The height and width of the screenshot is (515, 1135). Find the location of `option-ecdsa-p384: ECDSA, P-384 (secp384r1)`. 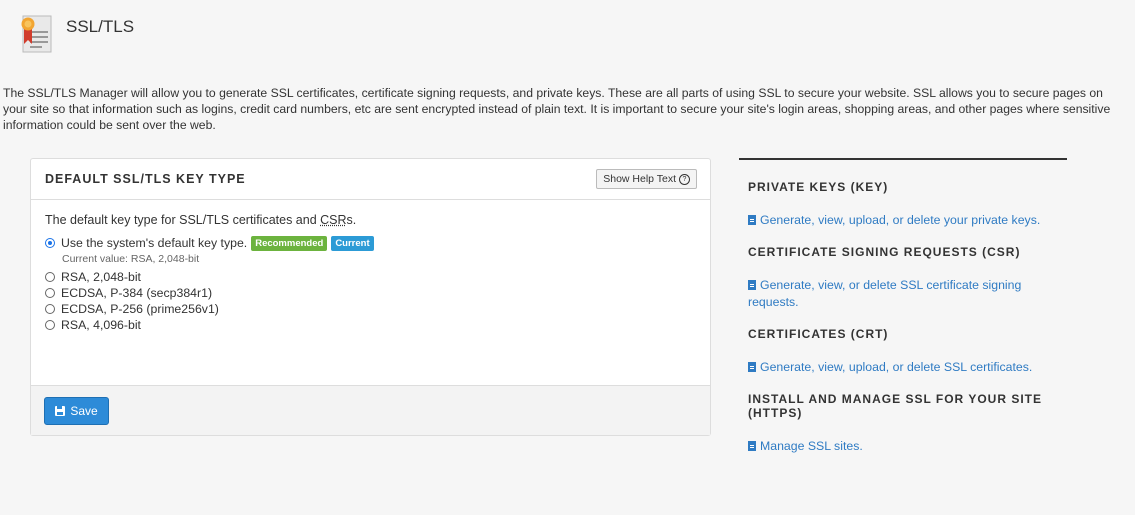

option-ecdsa-p384: ECDSA, P-384 (secp384r1) is located at coordinates (370, 293).